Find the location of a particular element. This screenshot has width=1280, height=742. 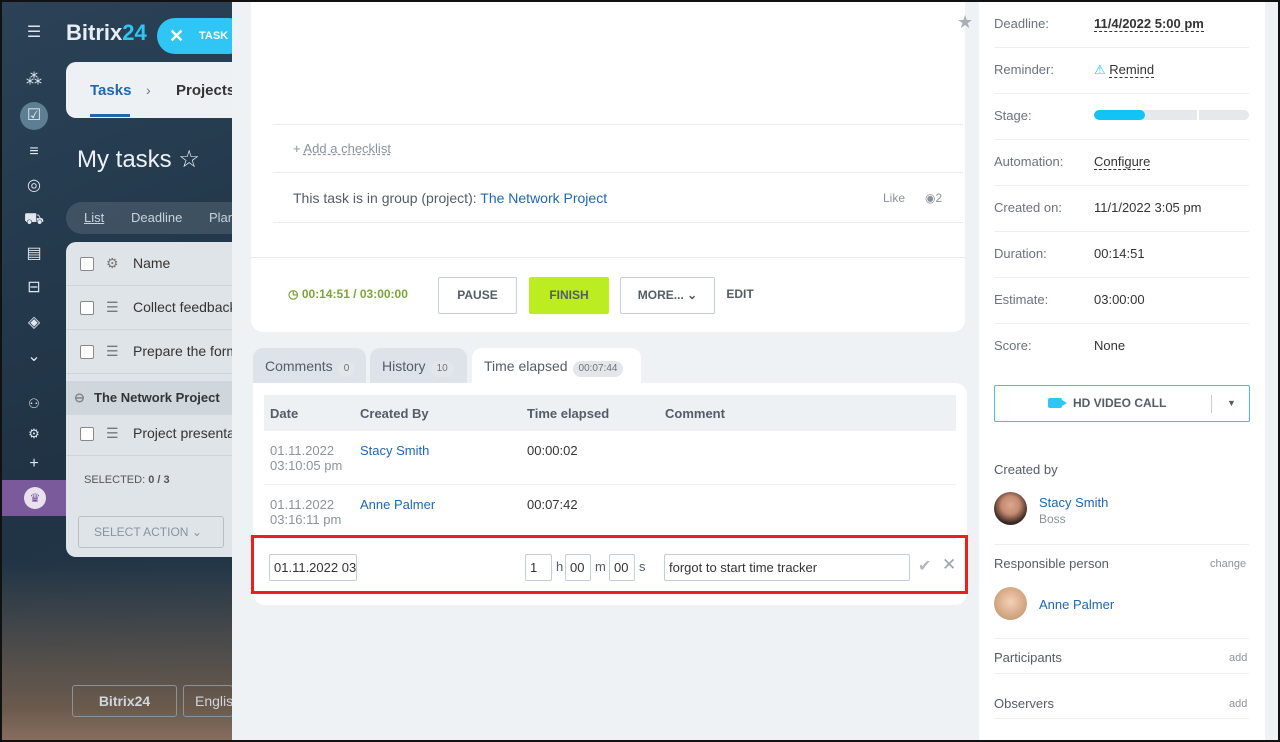

add-checklist-link: + Add a checklist is located at coordinates (342, 148).